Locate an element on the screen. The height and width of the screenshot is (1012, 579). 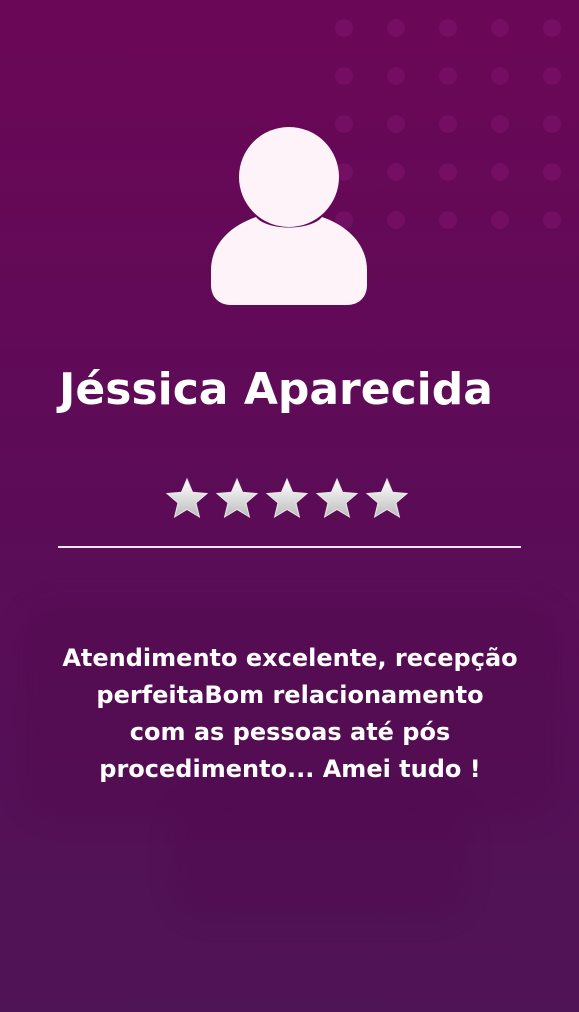
star-rating is located at coordinates (290, 500).